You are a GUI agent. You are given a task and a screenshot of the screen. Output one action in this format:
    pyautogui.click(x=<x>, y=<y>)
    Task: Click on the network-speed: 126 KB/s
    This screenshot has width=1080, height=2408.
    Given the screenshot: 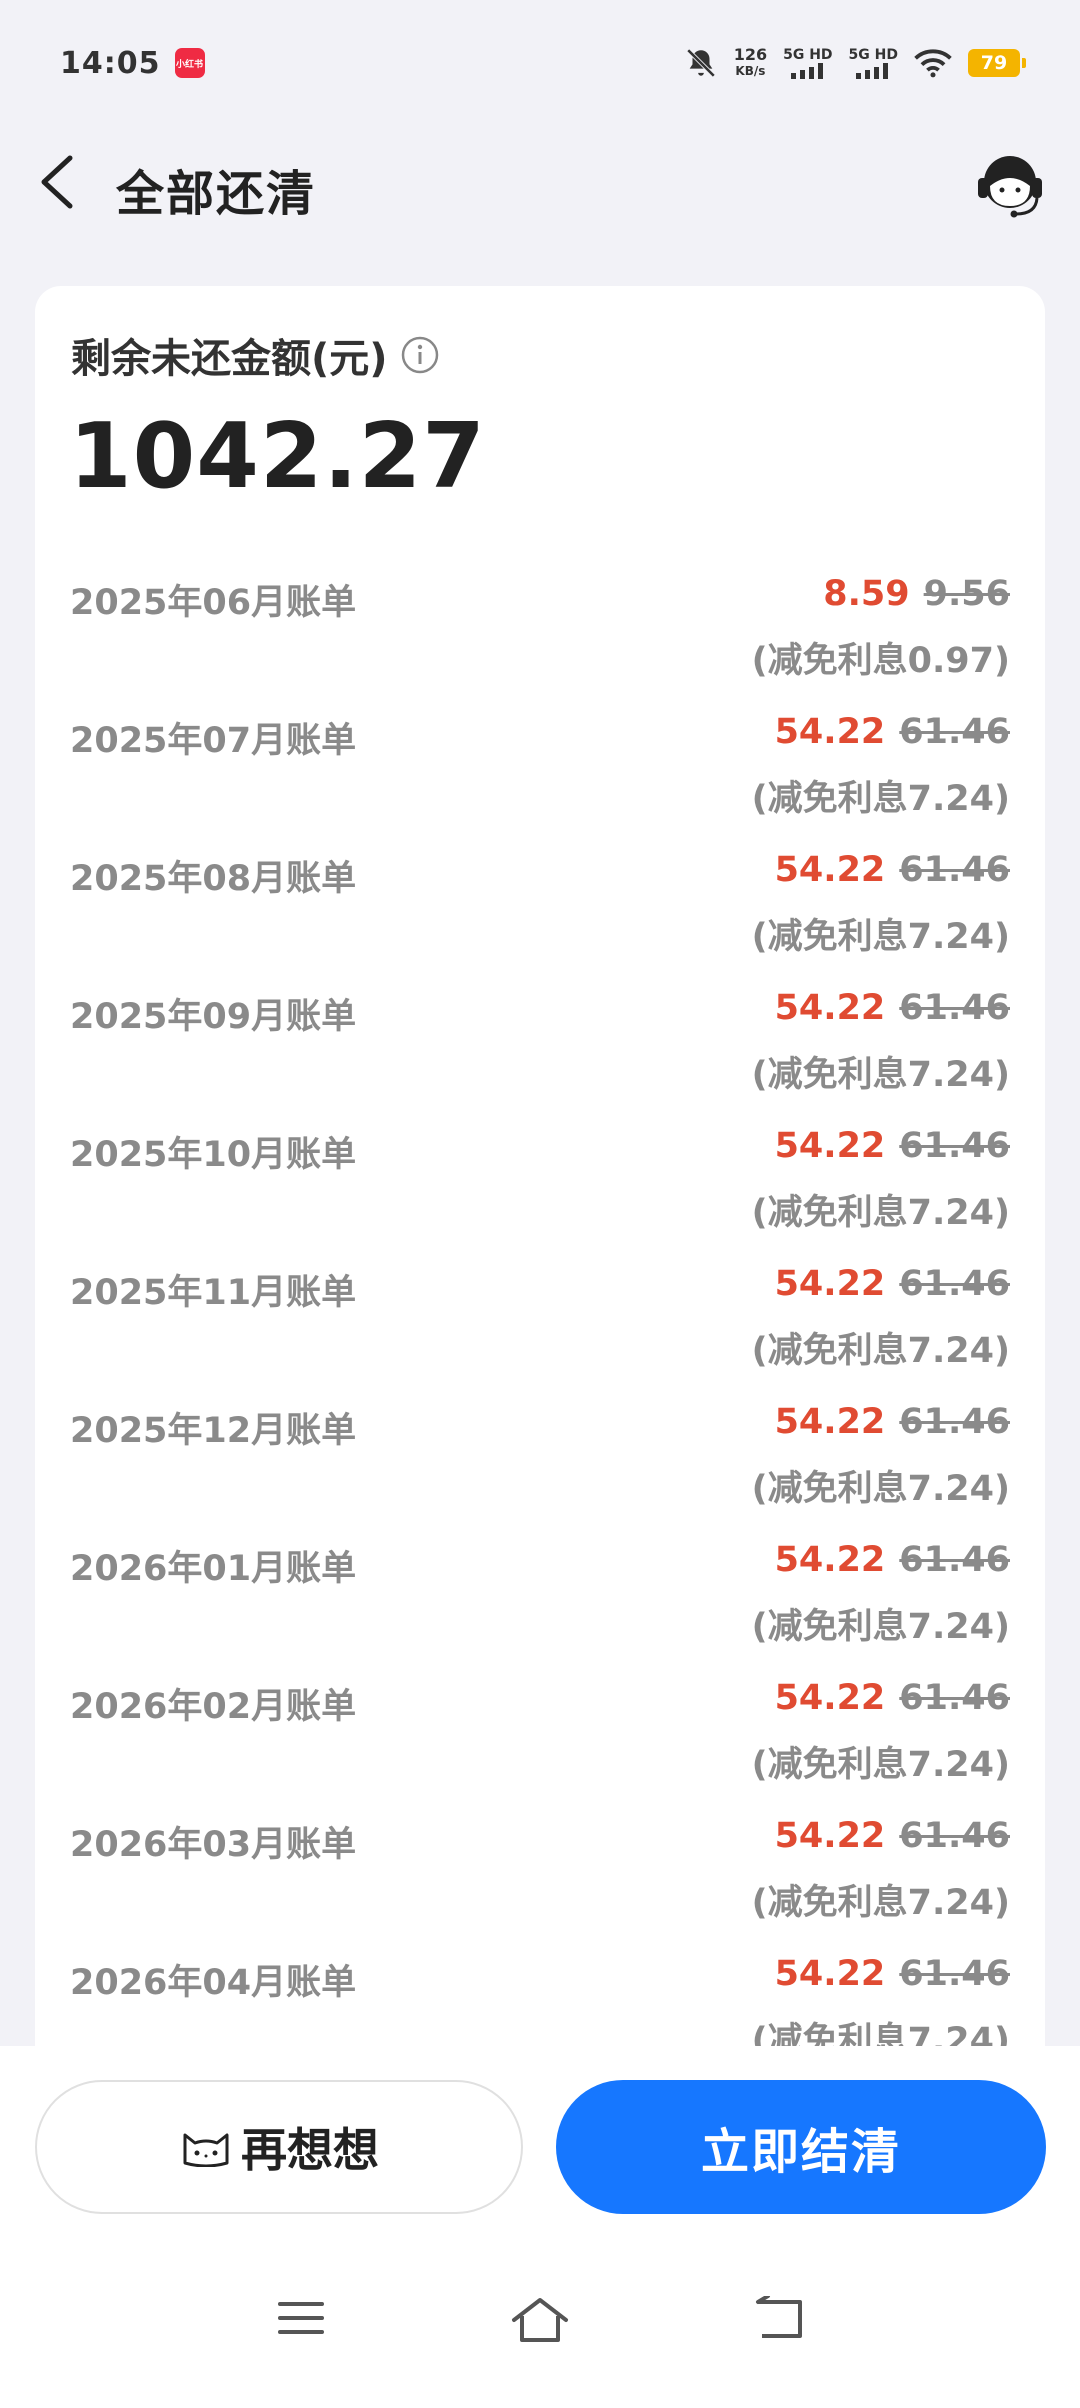 What is the action you would take?
    pyautogui.click(x=750, y=63)
    